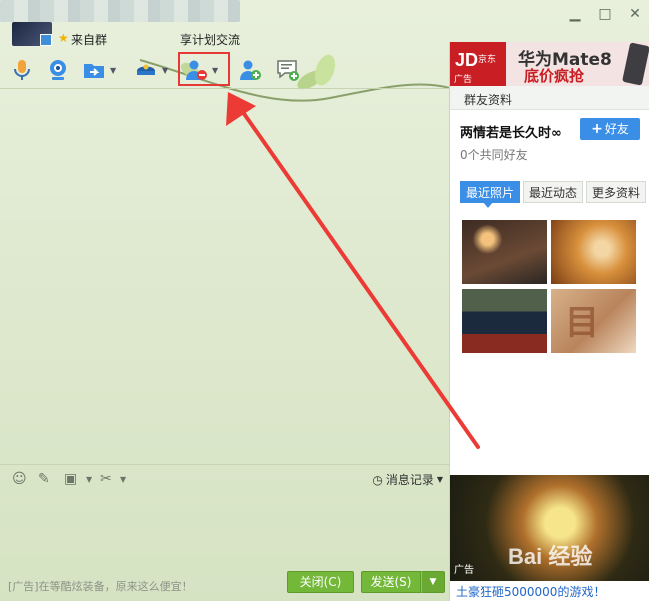 The height and width of the screenshot is (601, 649). Describe the element at coordinates (106, 479) in the screenshot. I see `scissors-icon: ✂` at that location.